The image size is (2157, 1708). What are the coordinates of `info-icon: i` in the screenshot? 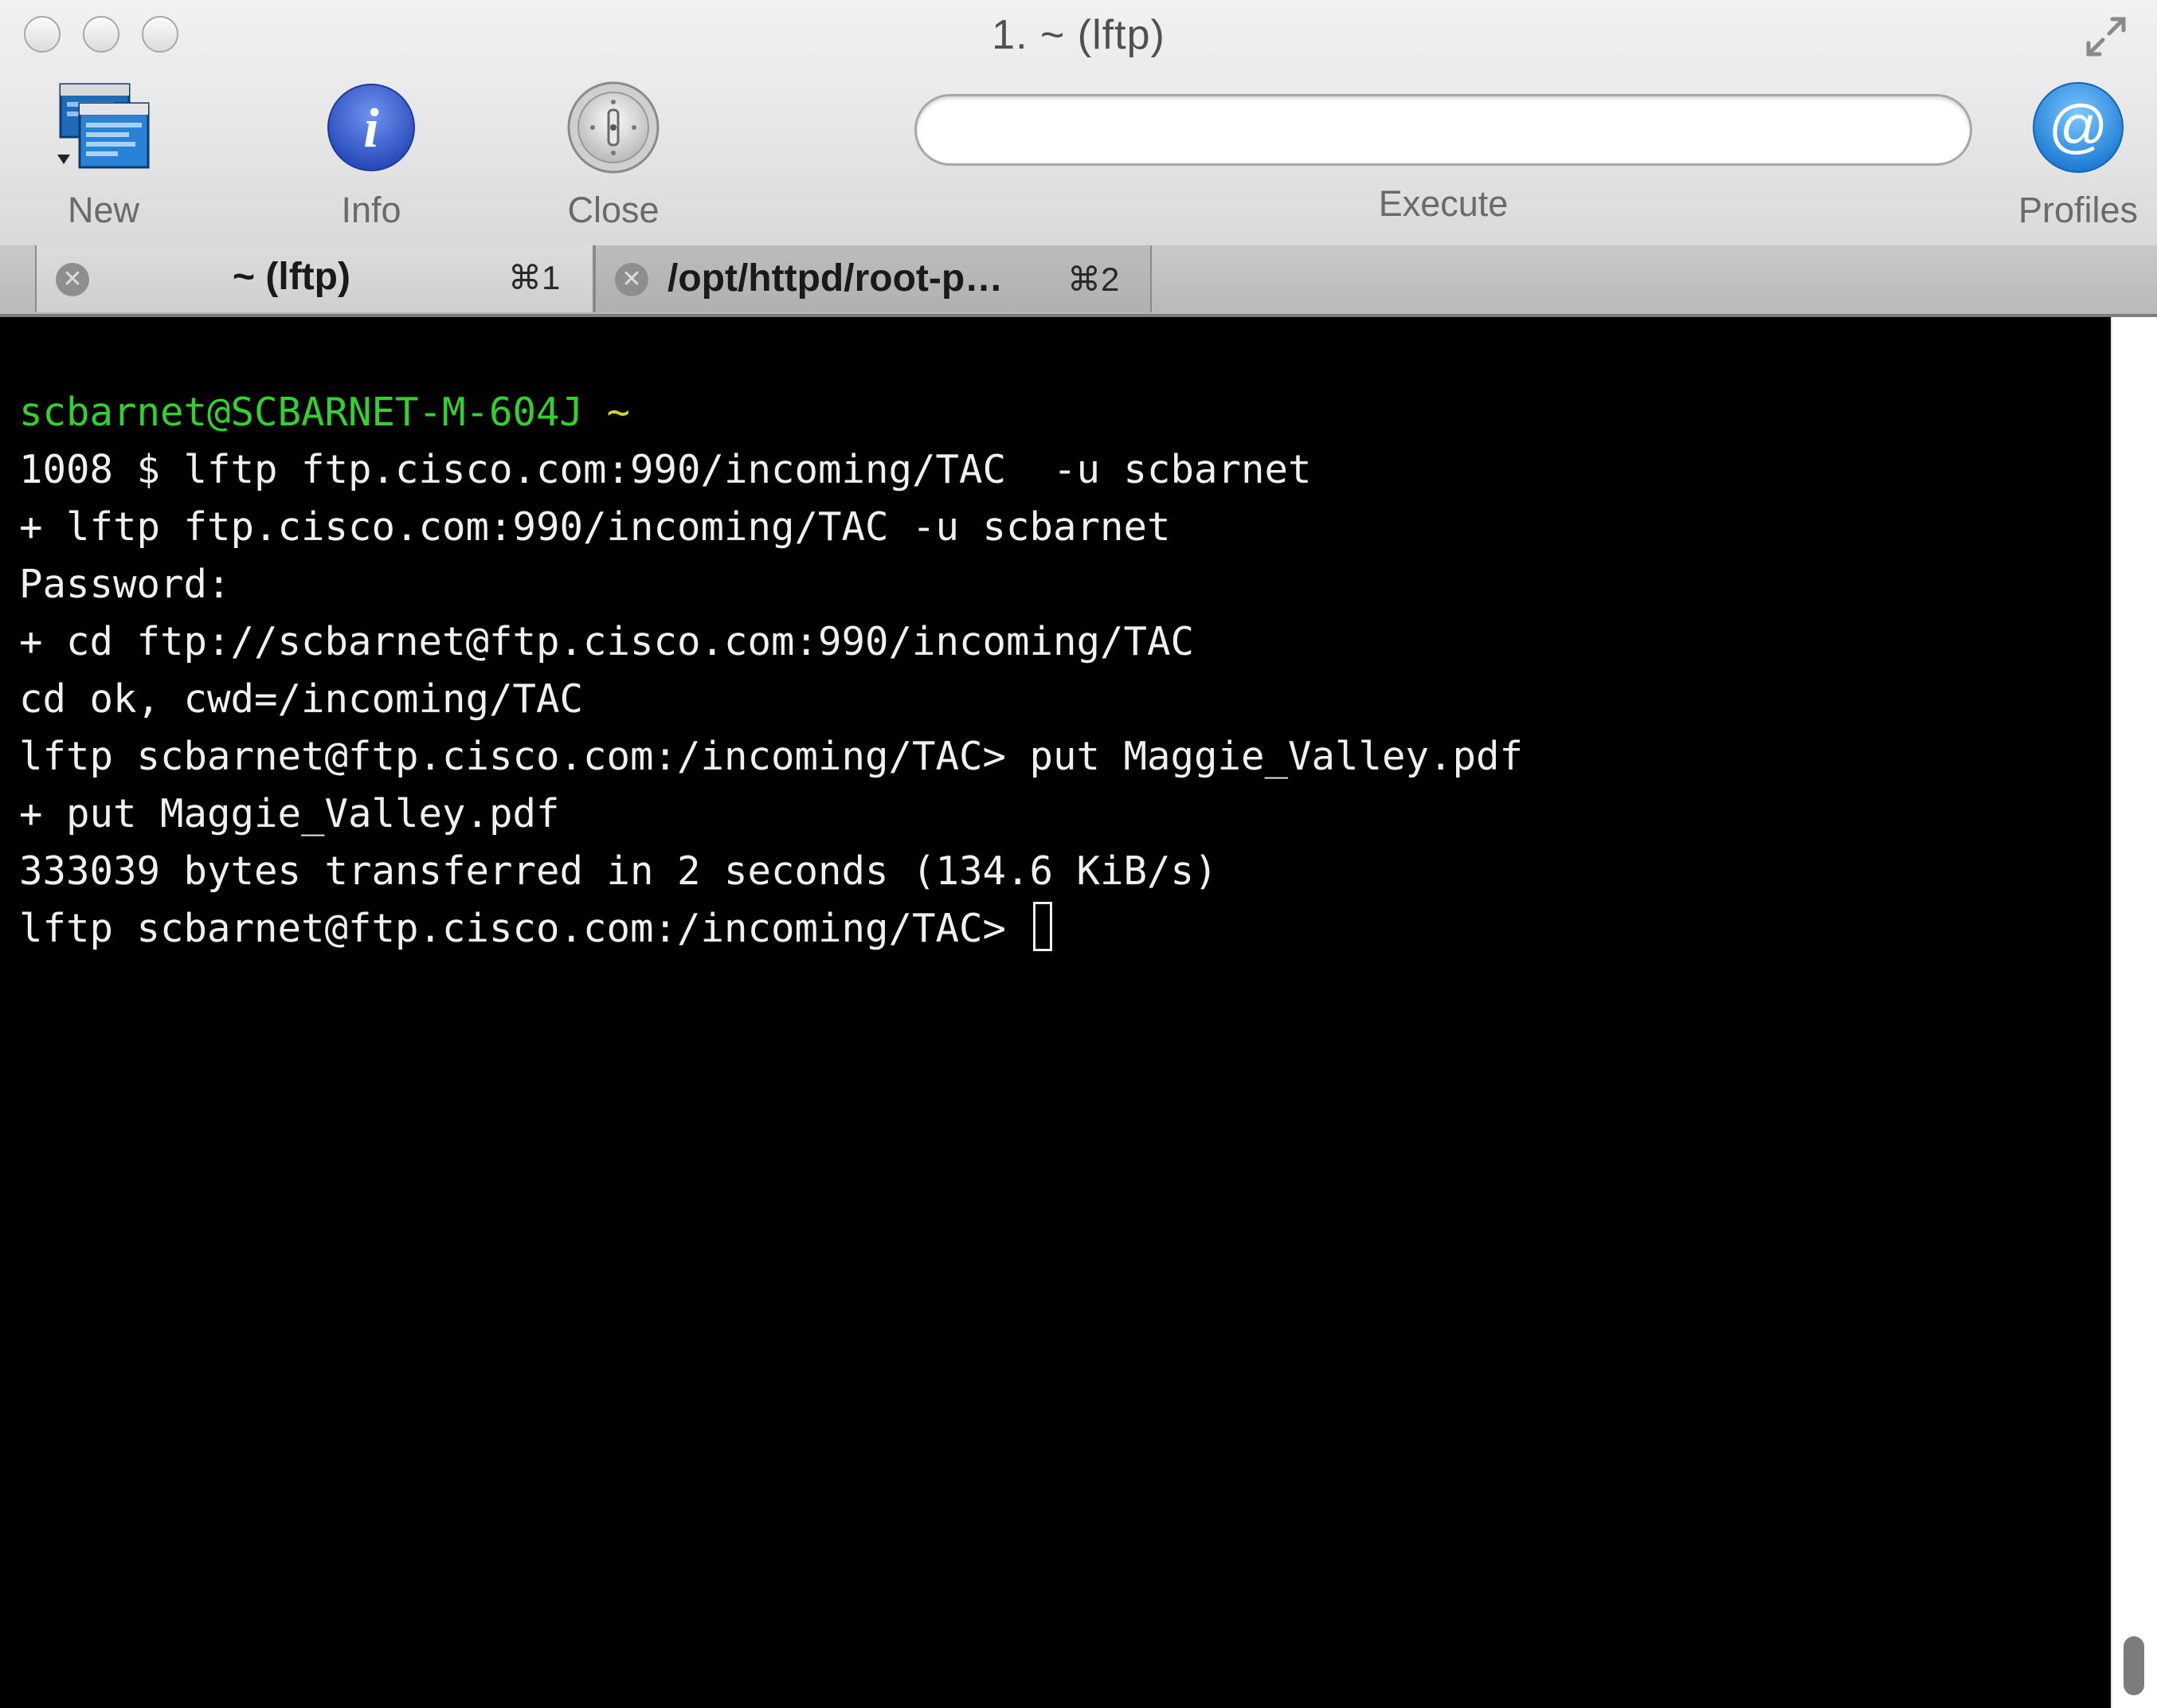 It's located at (371, 128).